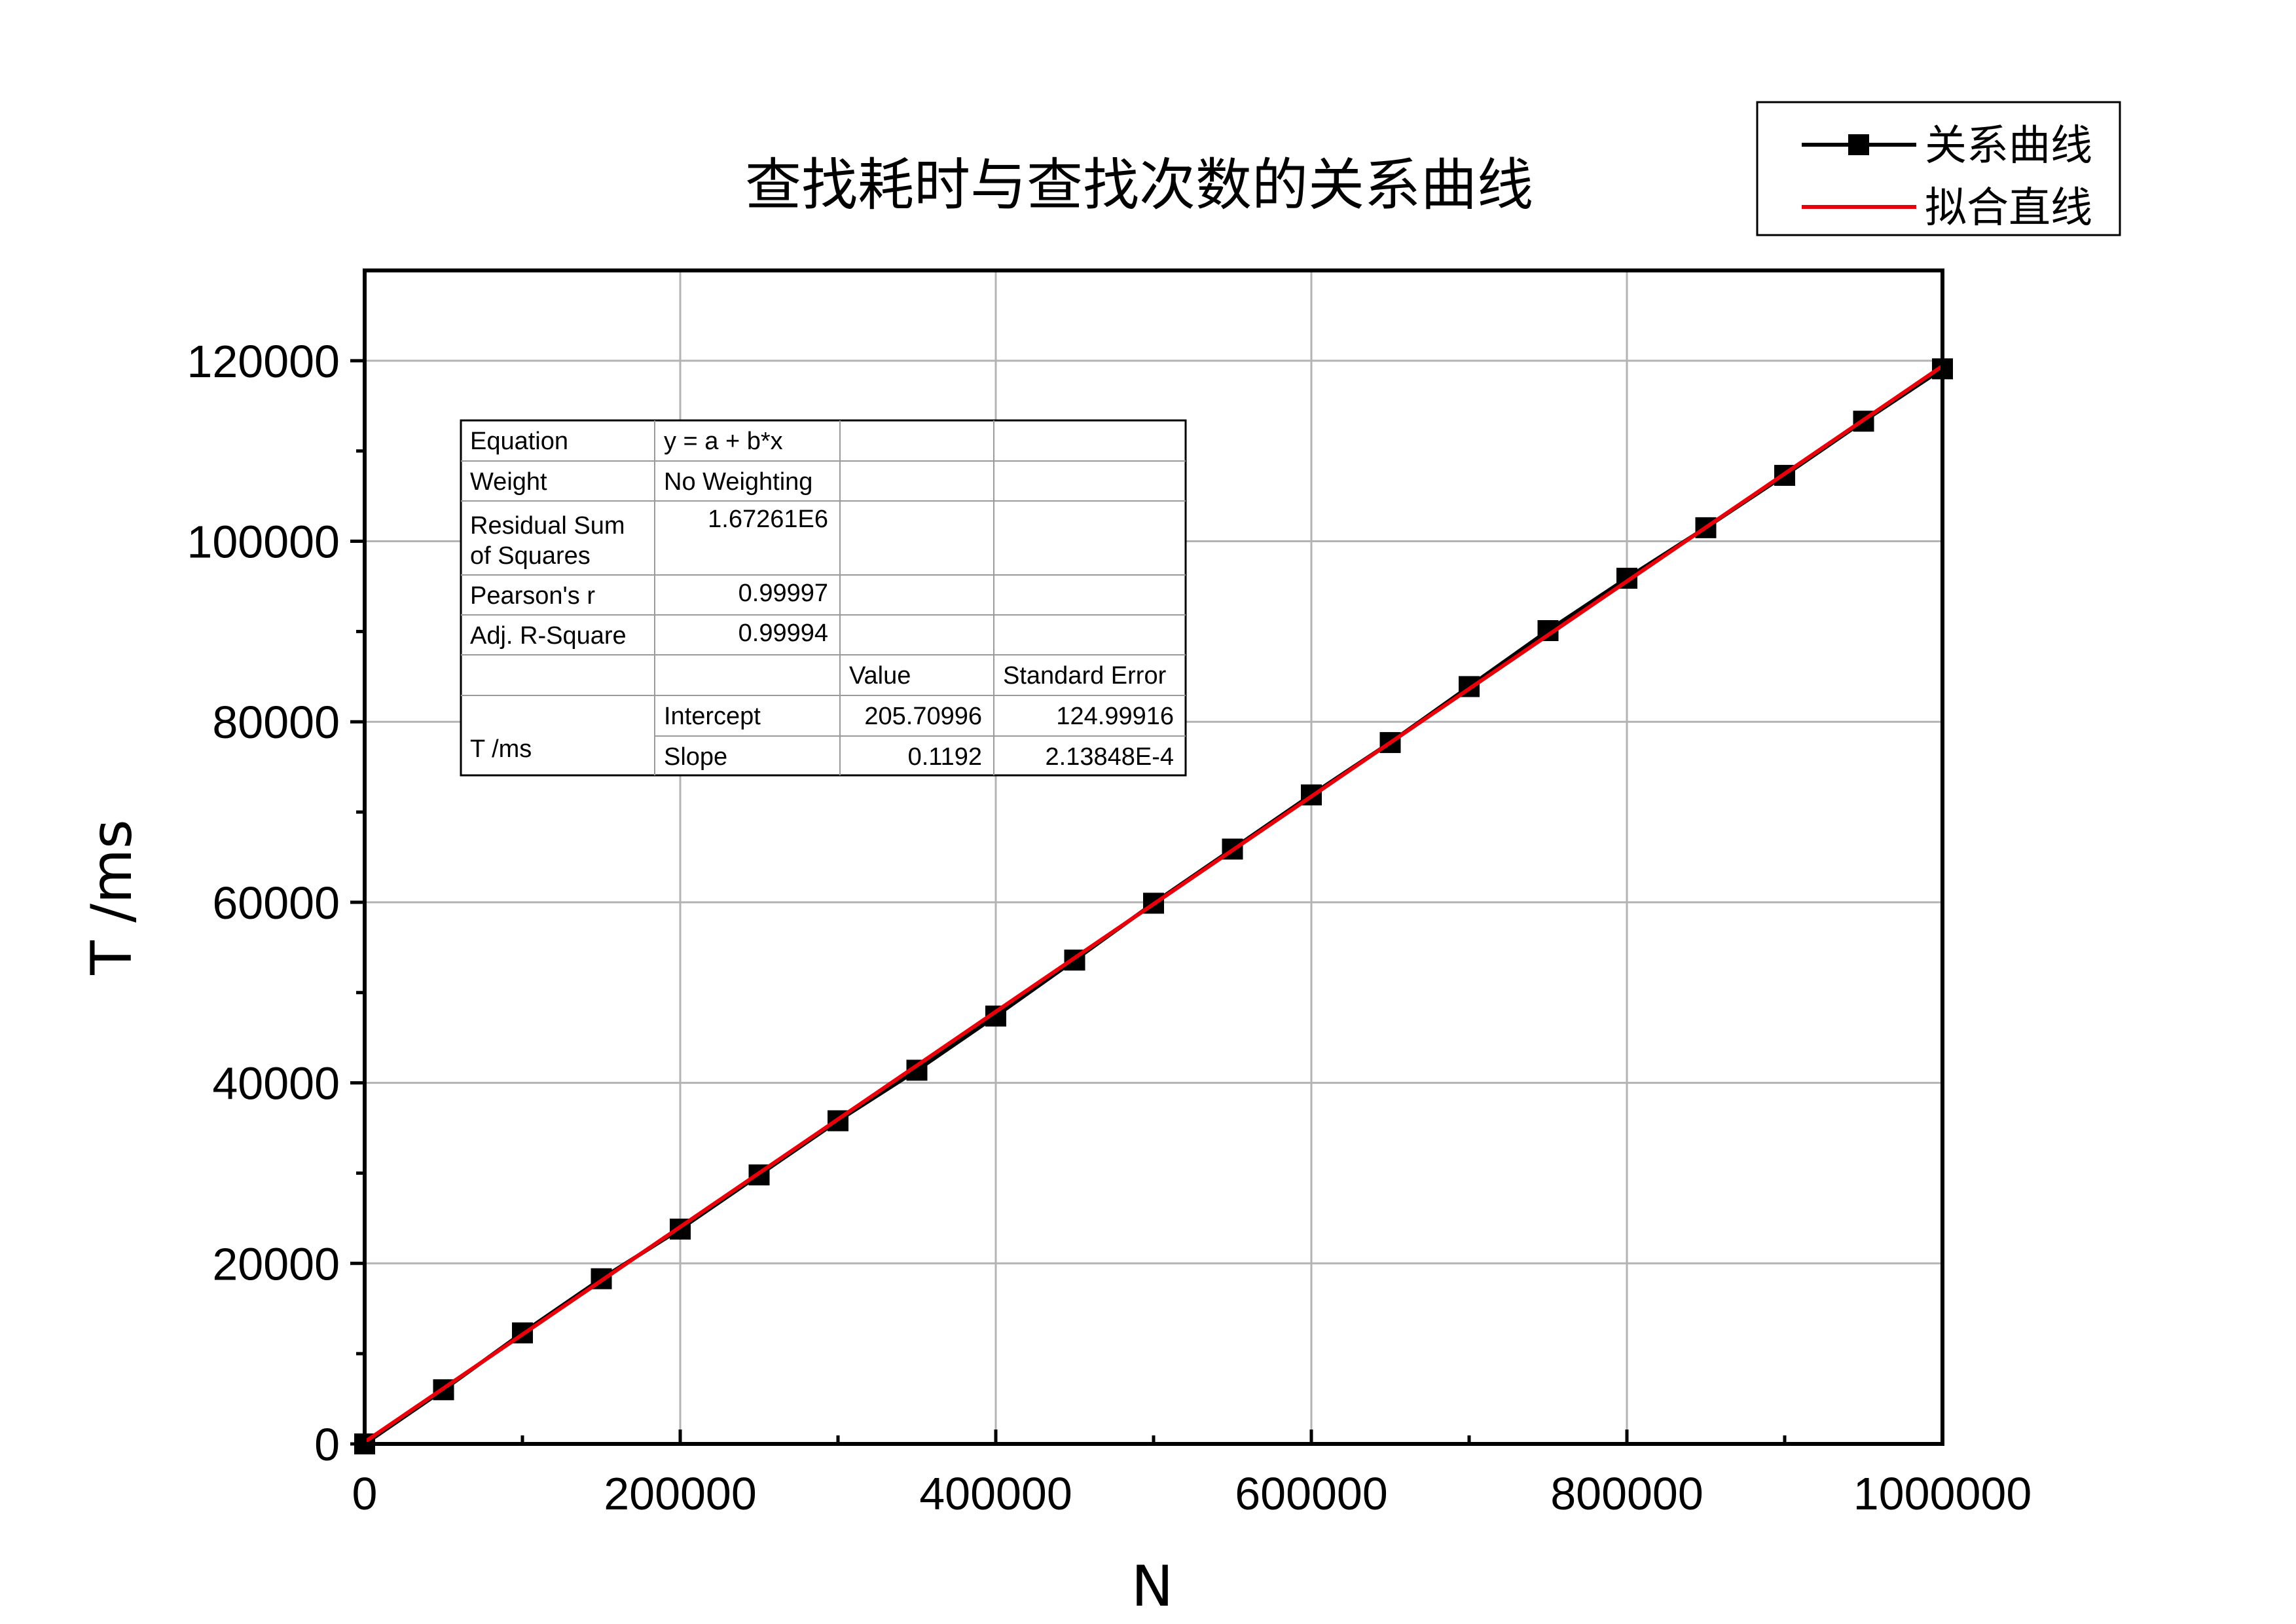  I want to click on x-tick-label: 1000000, so click(1942, 1493).